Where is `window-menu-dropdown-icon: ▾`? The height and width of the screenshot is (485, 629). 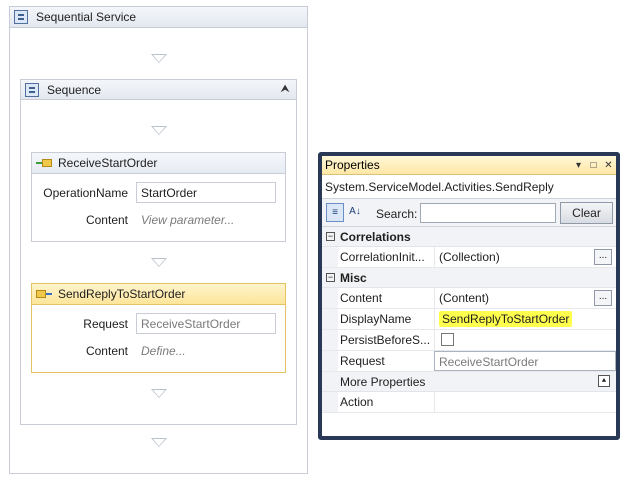
window-menu-dropdown-icon: ▾ is located at coordinates (578, 165).